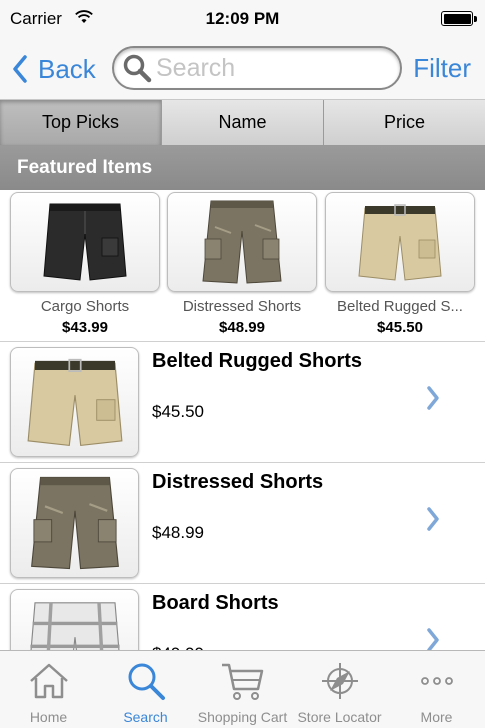 The image size is (485, 728). Describe the element at coordinates (85, 327) in the screenshot. I see `featured-item-price: $43.99` at that location.